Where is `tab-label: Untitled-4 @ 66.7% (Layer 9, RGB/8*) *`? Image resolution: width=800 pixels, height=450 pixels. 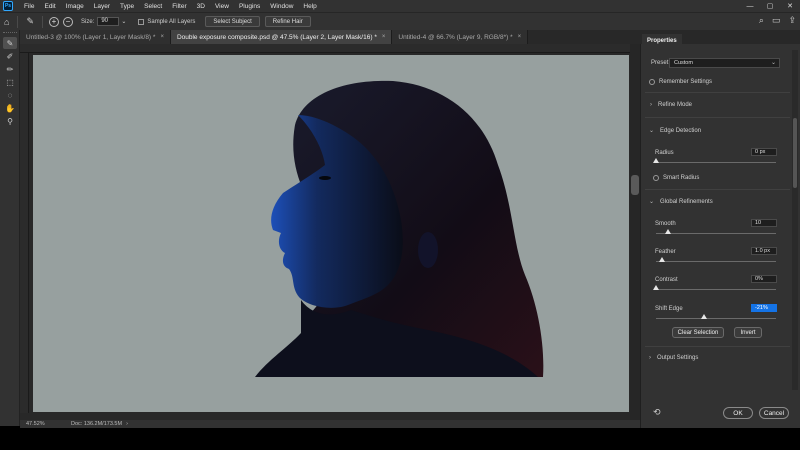 tab-label: Untitled-4 @ 66.7% (Layer 9, RGB/8*) * is located at coordinates (455, 37).